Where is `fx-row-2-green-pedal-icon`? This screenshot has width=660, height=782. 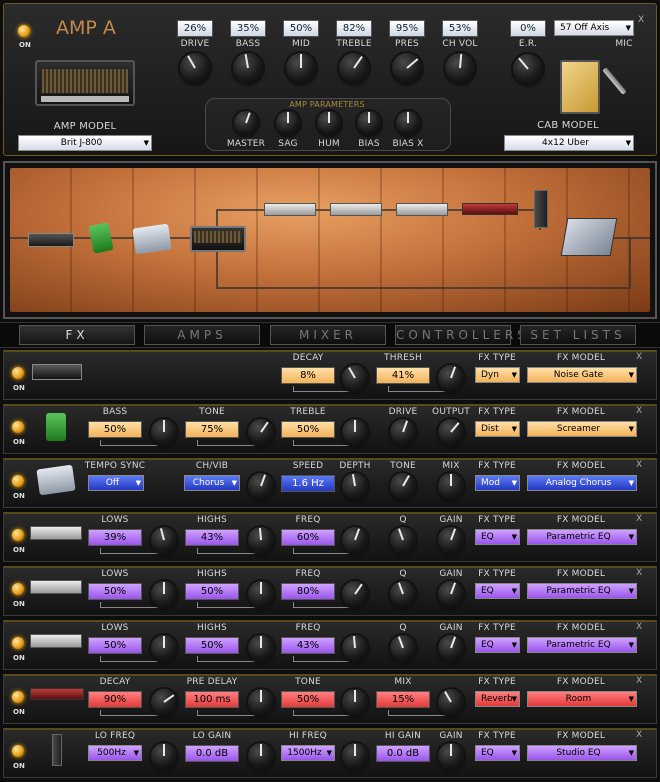
fx-row-2-green-pedal-icon is located at coordinates (56, 427).